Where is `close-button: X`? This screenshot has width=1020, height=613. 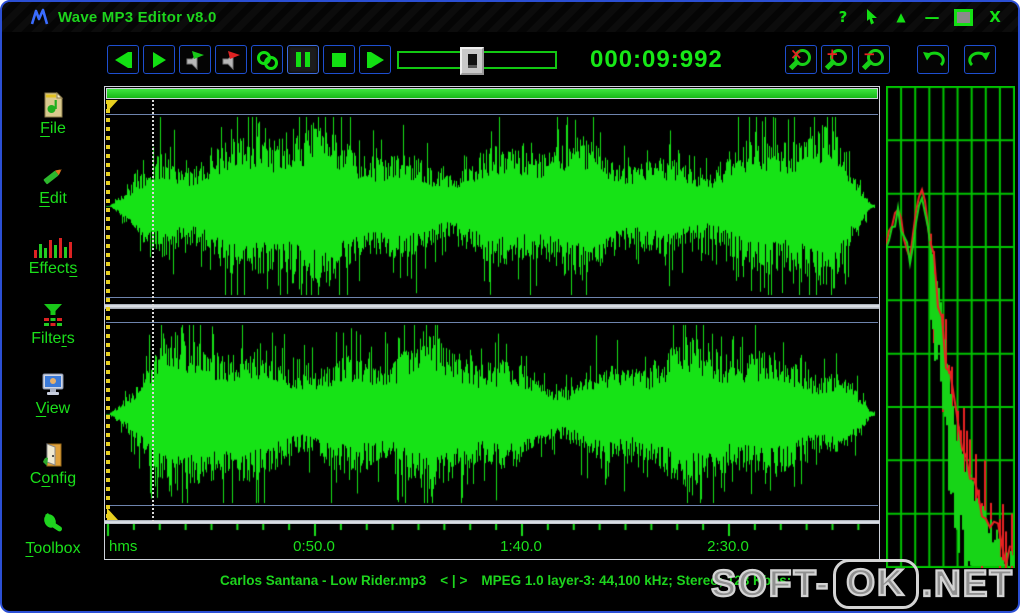
close-button: X is located at coordinates (995, 17).